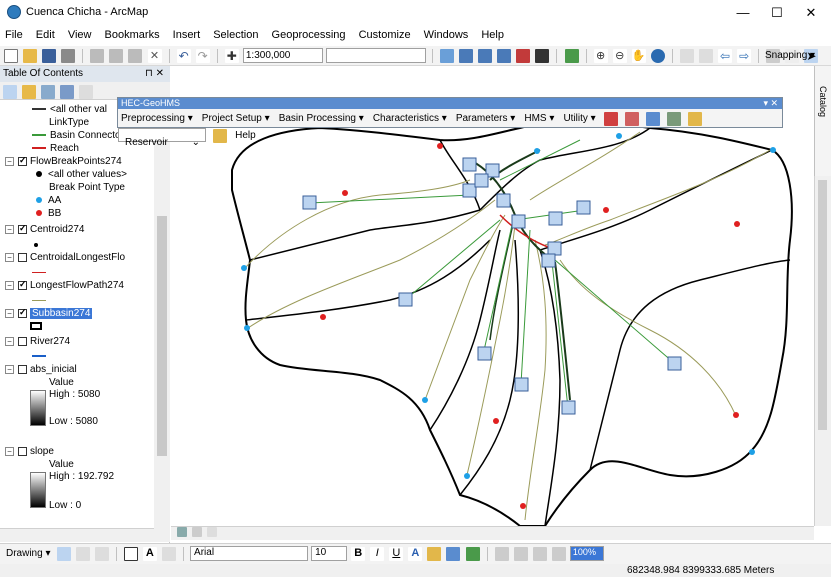  I want to click on fill-color-icon, so click(434, 554).